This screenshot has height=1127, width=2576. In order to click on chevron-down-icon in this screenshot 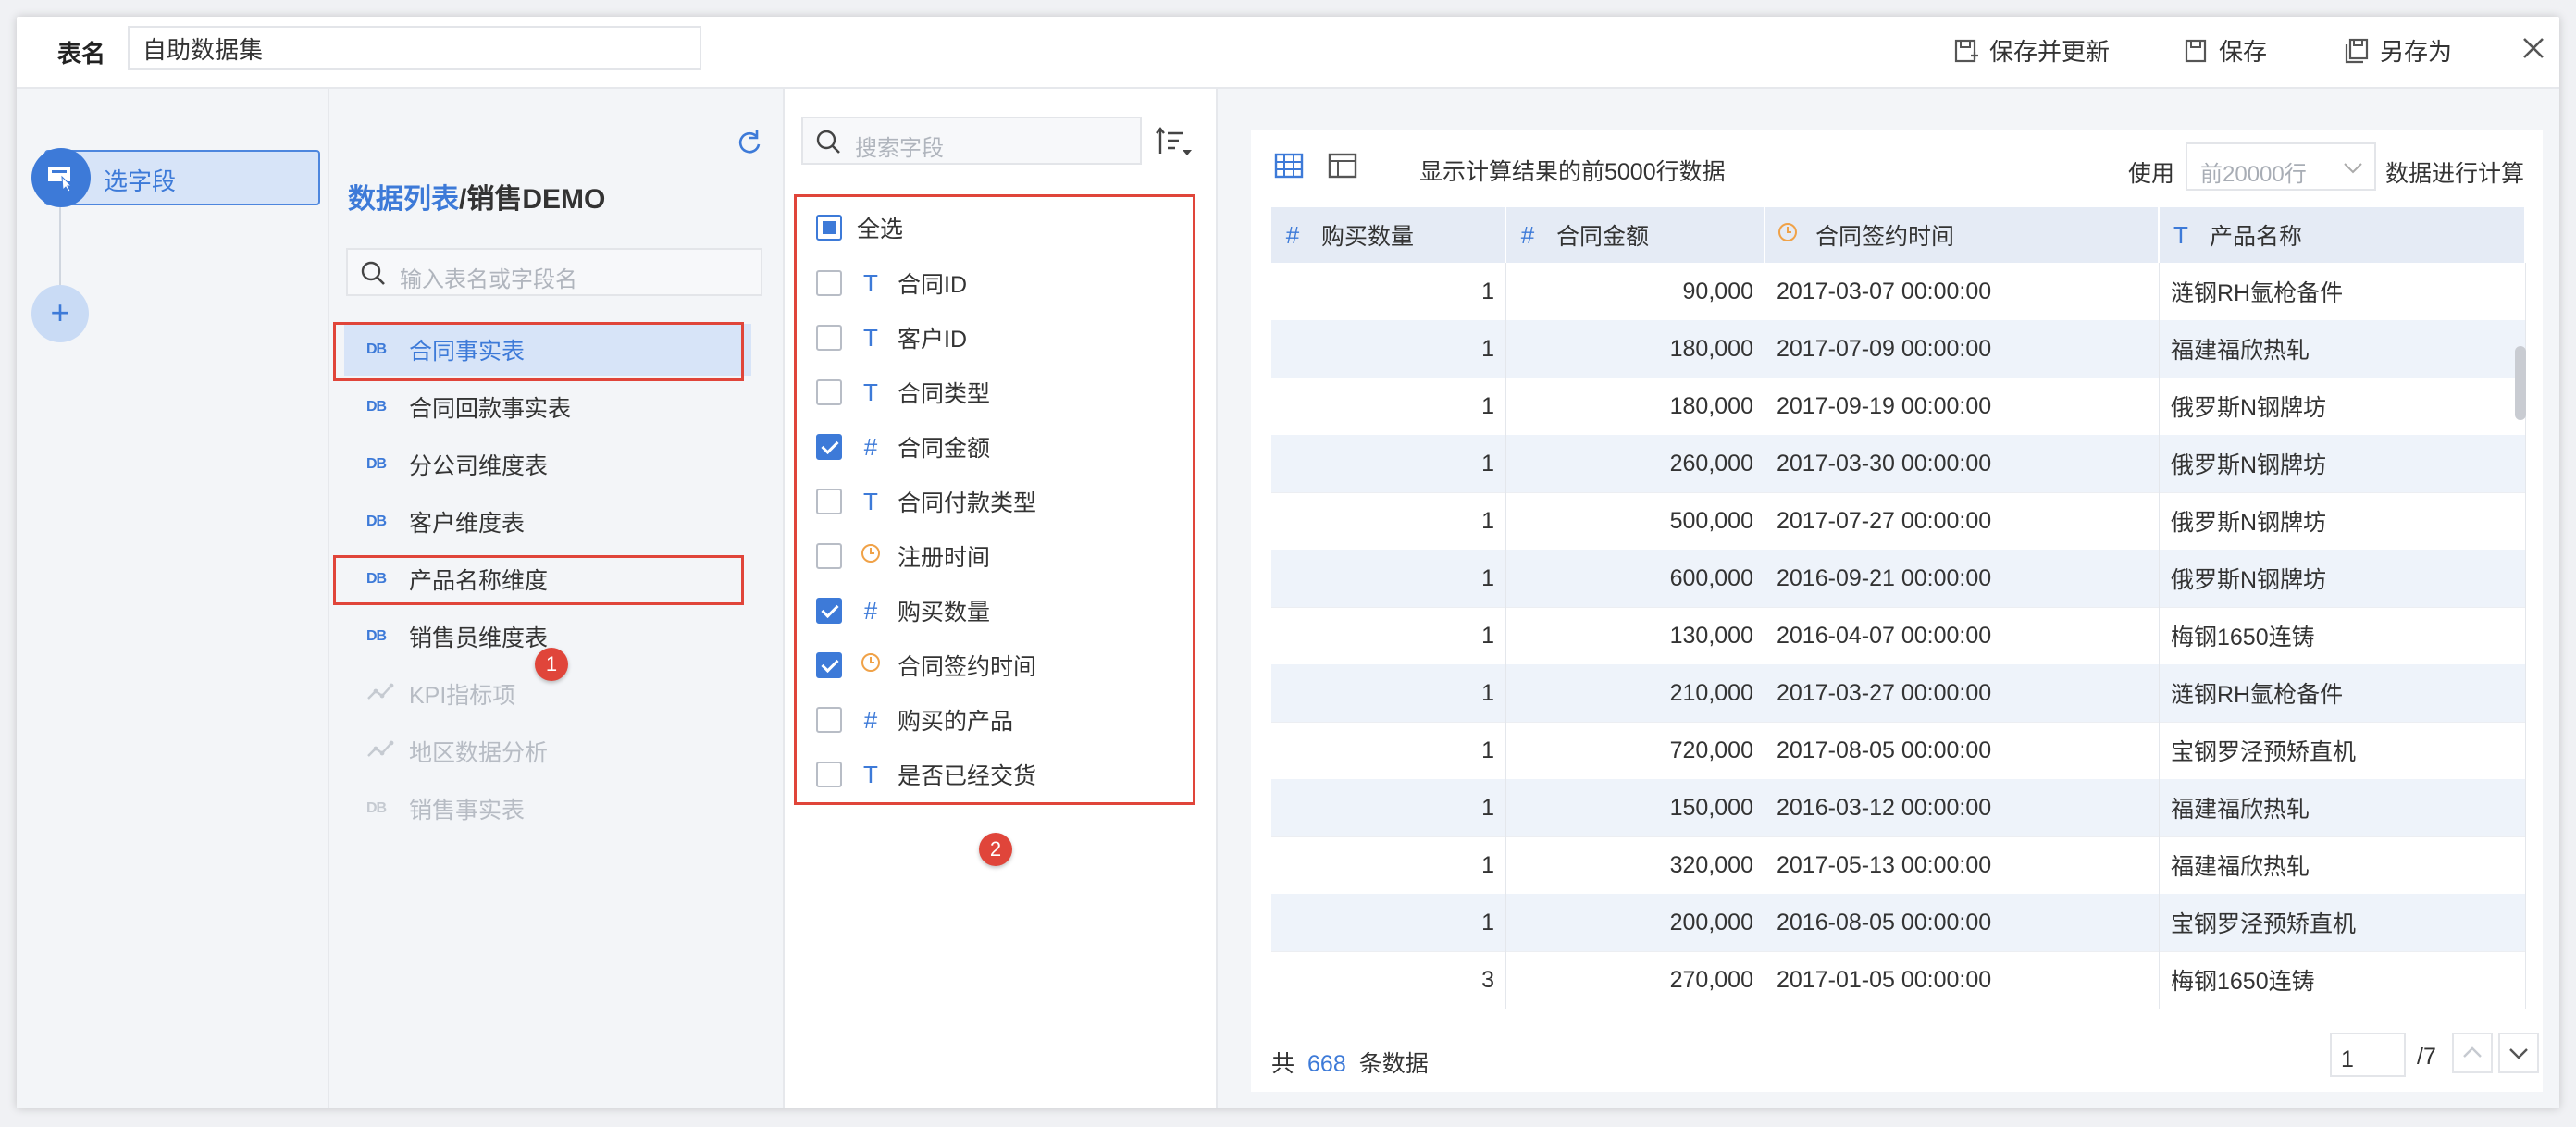, I will do `click(2353, 169)`.